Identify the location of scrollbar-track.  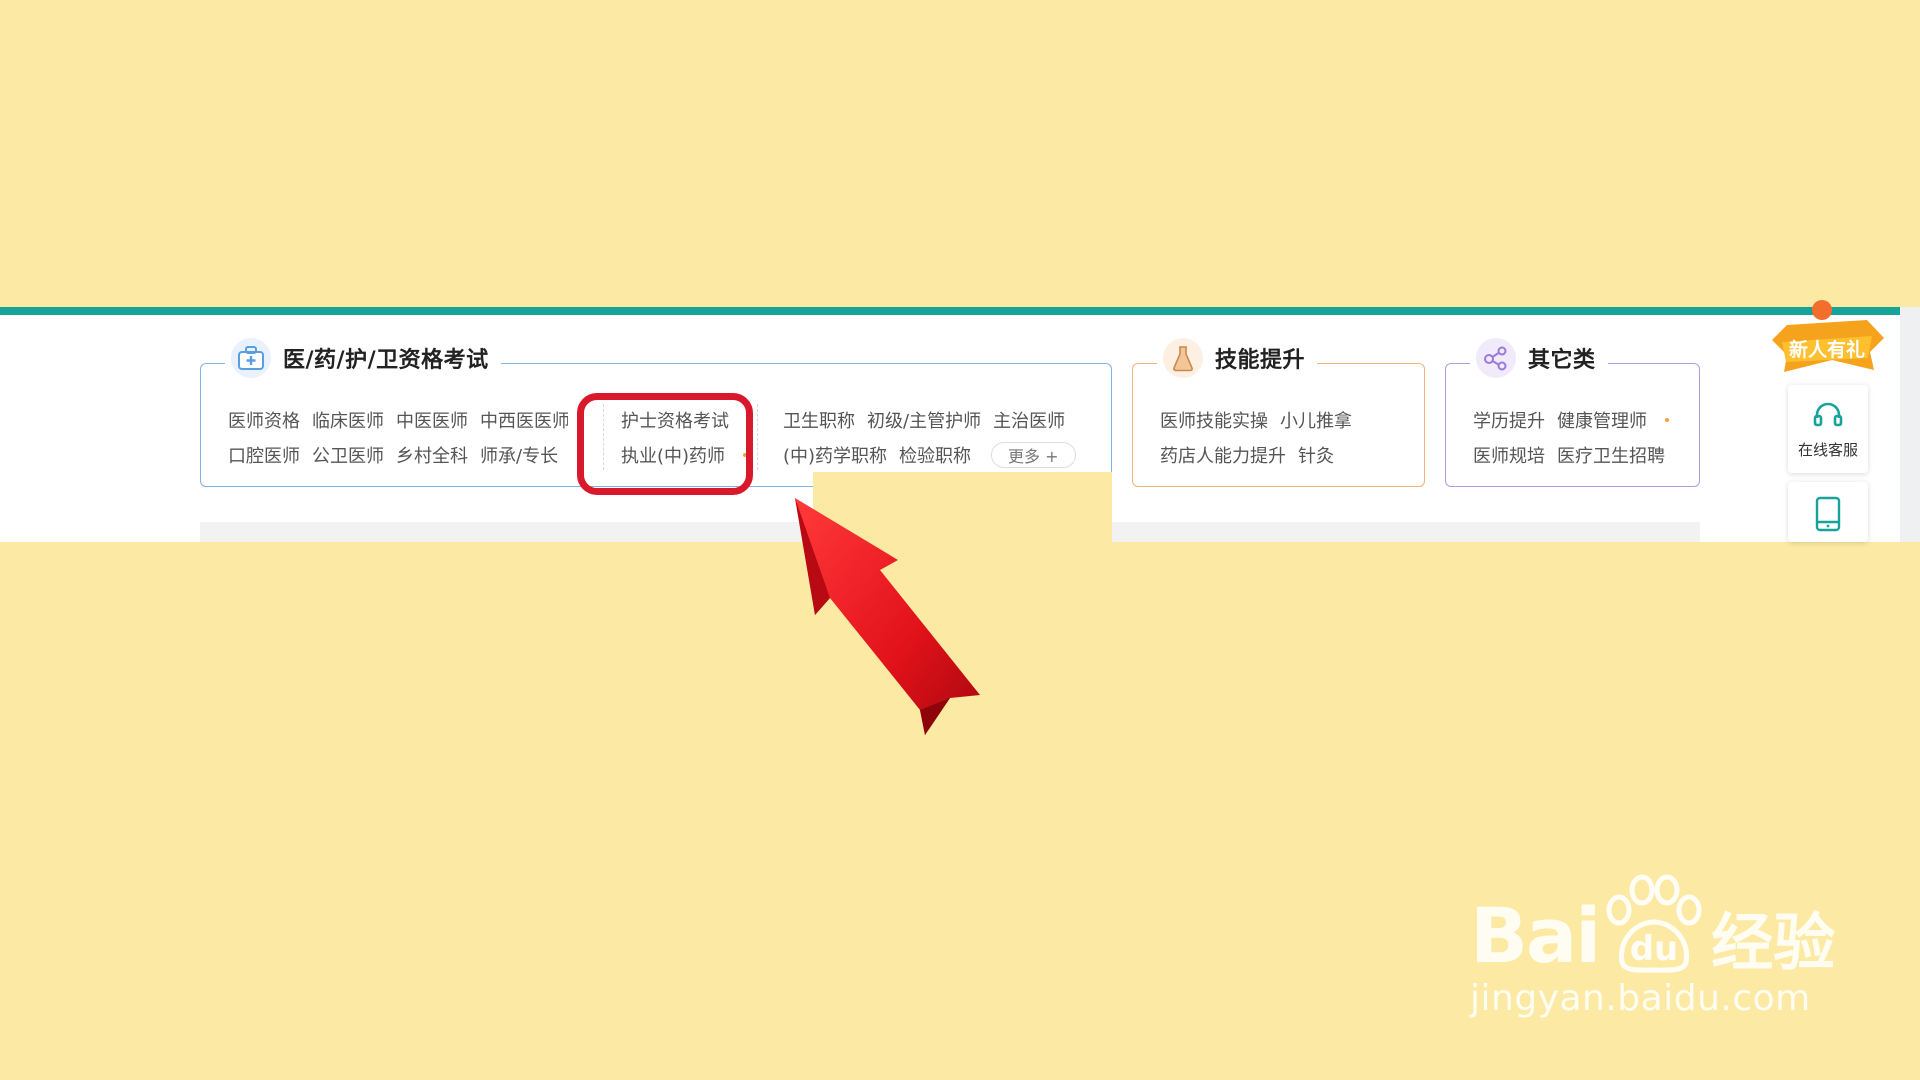
(1910, 424).